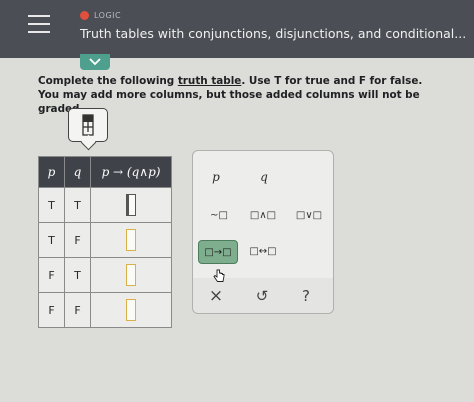  Describe the element at coordinates (309, 215) in the screenshot. I see `or-button: □∨□` at that location.